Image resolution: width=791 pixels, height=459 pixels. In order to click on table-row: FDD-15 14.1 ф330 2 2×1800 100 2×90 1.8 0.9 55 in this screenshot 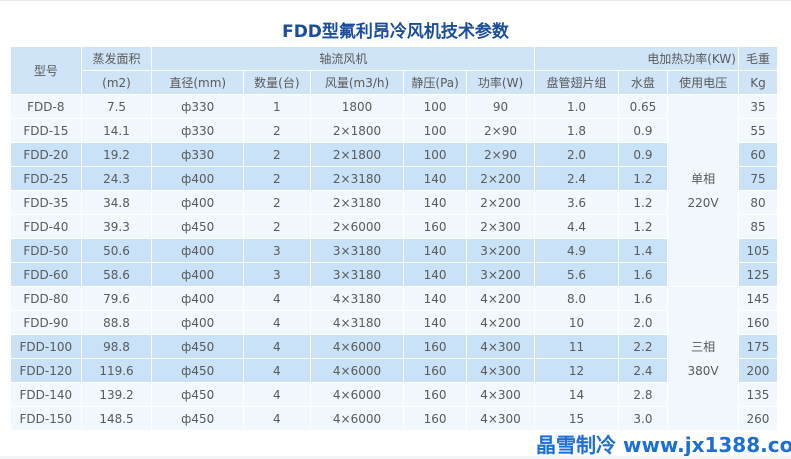, I will do `click(394, 130)`.